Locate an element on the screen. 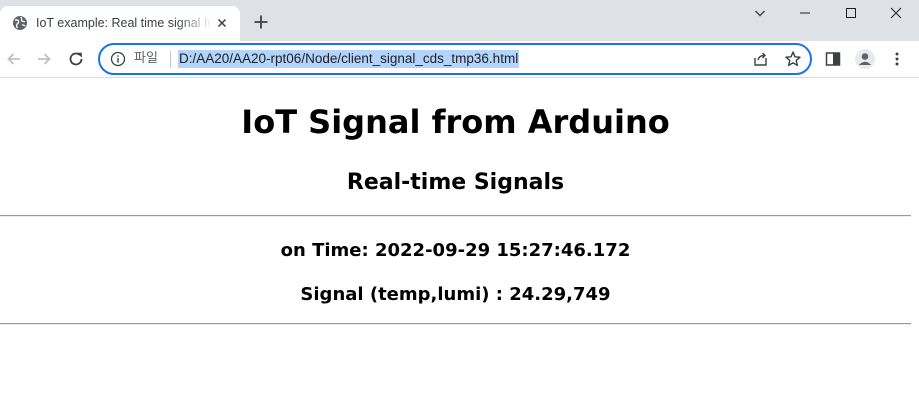  menu-button is located at coordinates (897, 59).